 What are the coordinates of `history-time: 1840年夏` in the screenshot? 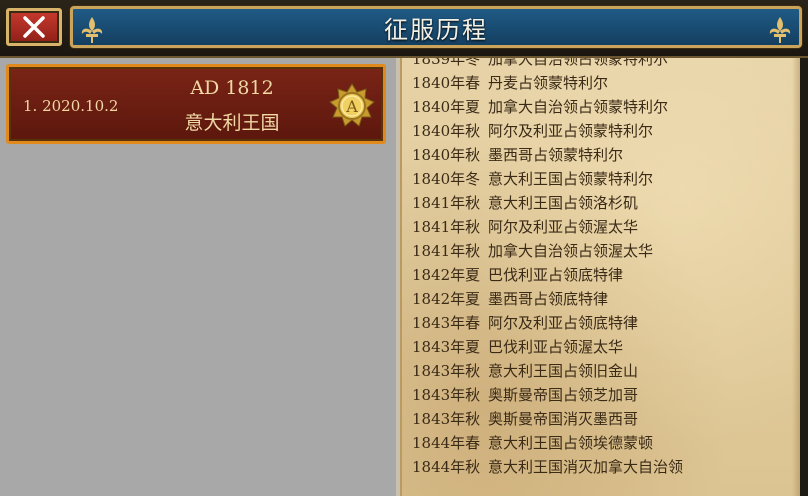 It's located at (446, 107).